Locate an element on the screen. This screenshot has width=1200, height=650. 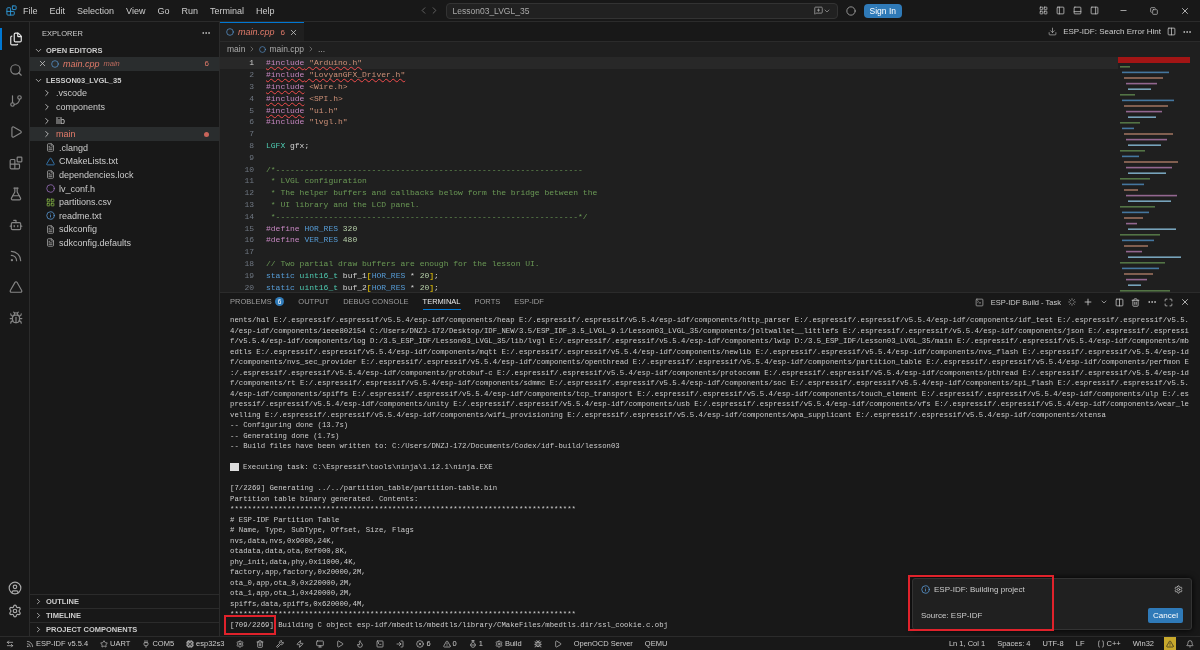
explorer-entry: partitions.csv is located at coordinates (124, 202).